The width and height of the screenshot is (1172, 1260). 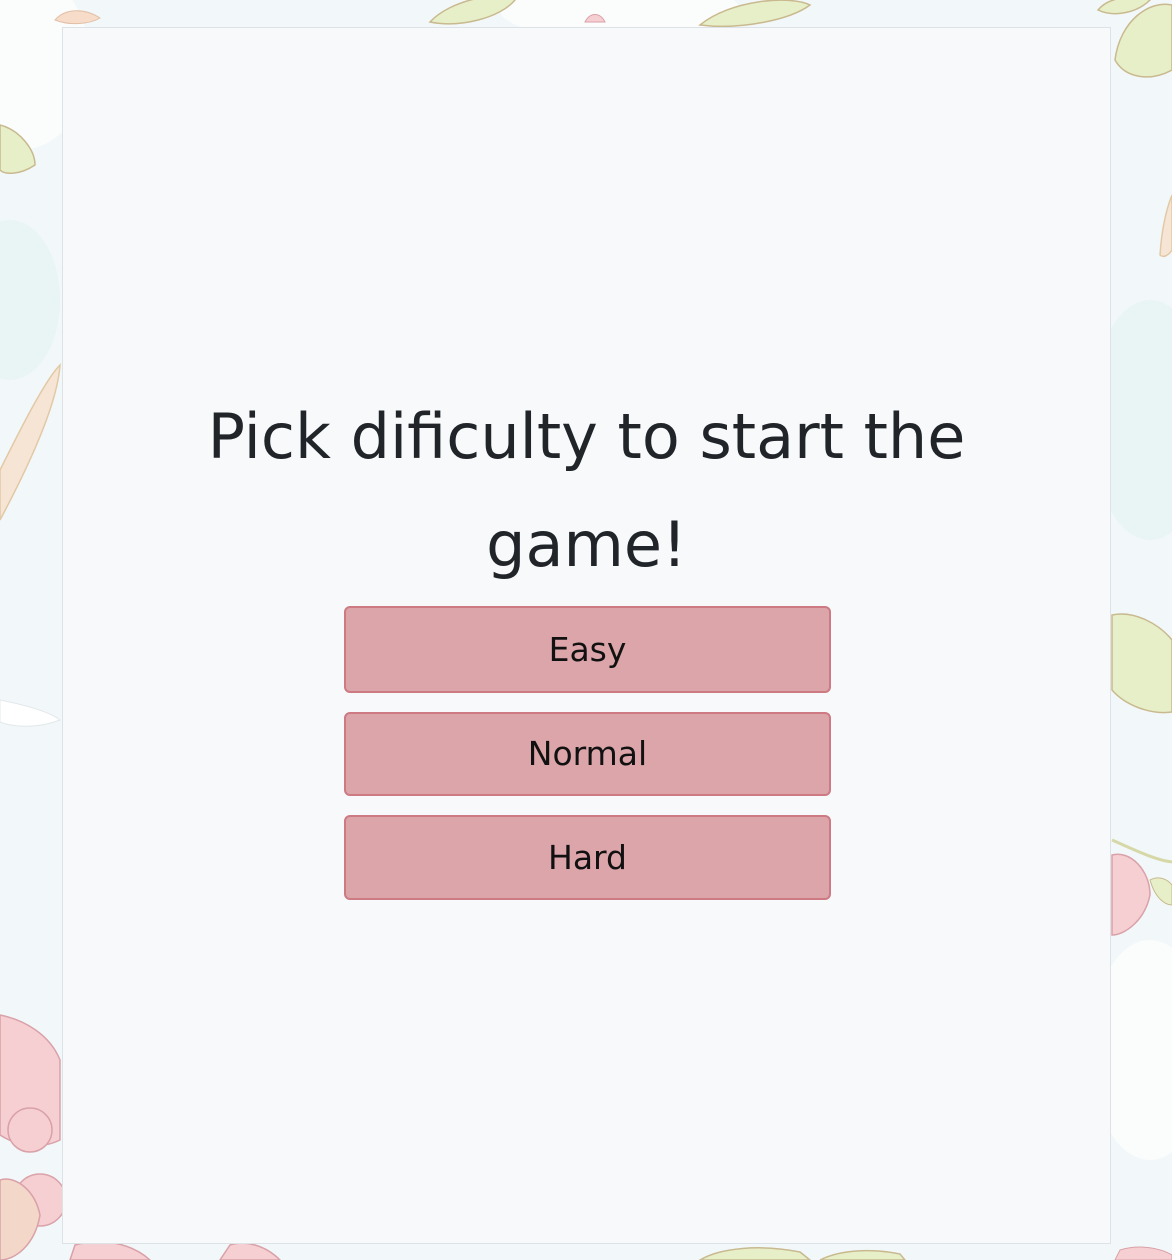 I want to click on normal-button: Normal, so click(x=587, y=754).